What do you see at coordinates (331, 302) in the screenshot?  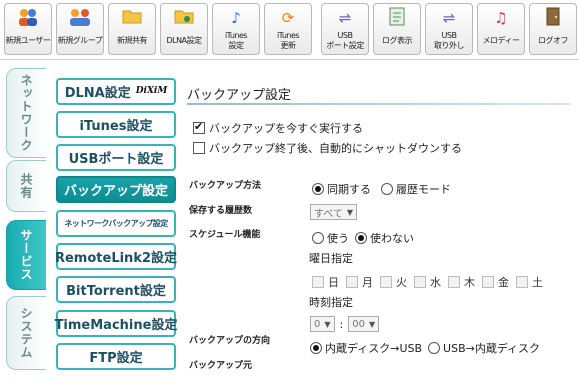 I see `time-spec-label: 時刻指定` at bounding box center [331, 302].